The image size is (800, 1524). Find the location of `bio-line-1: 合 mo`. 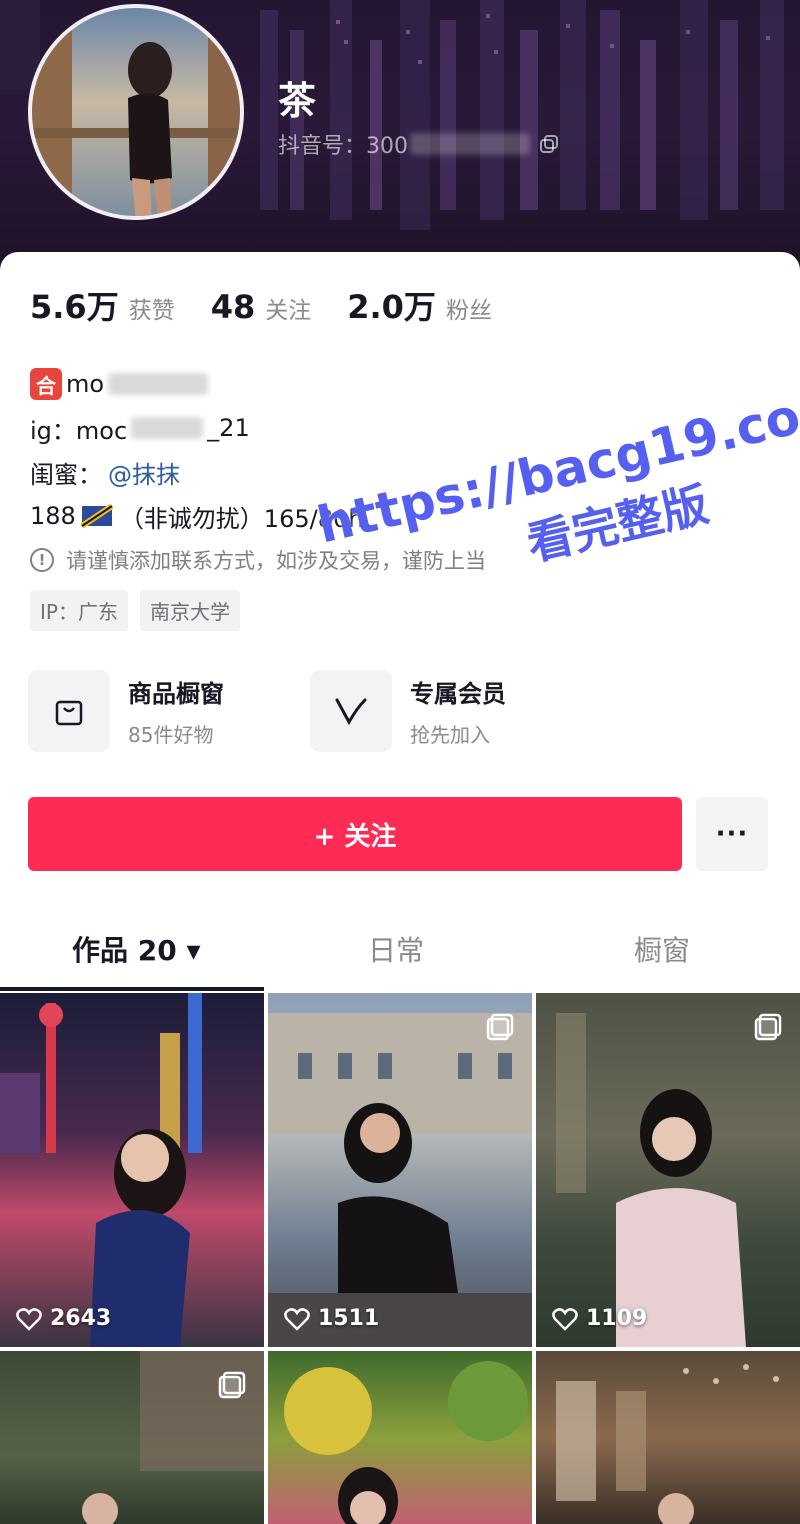

bio-line-1: 合 mo is located at coordinates (258, 384).